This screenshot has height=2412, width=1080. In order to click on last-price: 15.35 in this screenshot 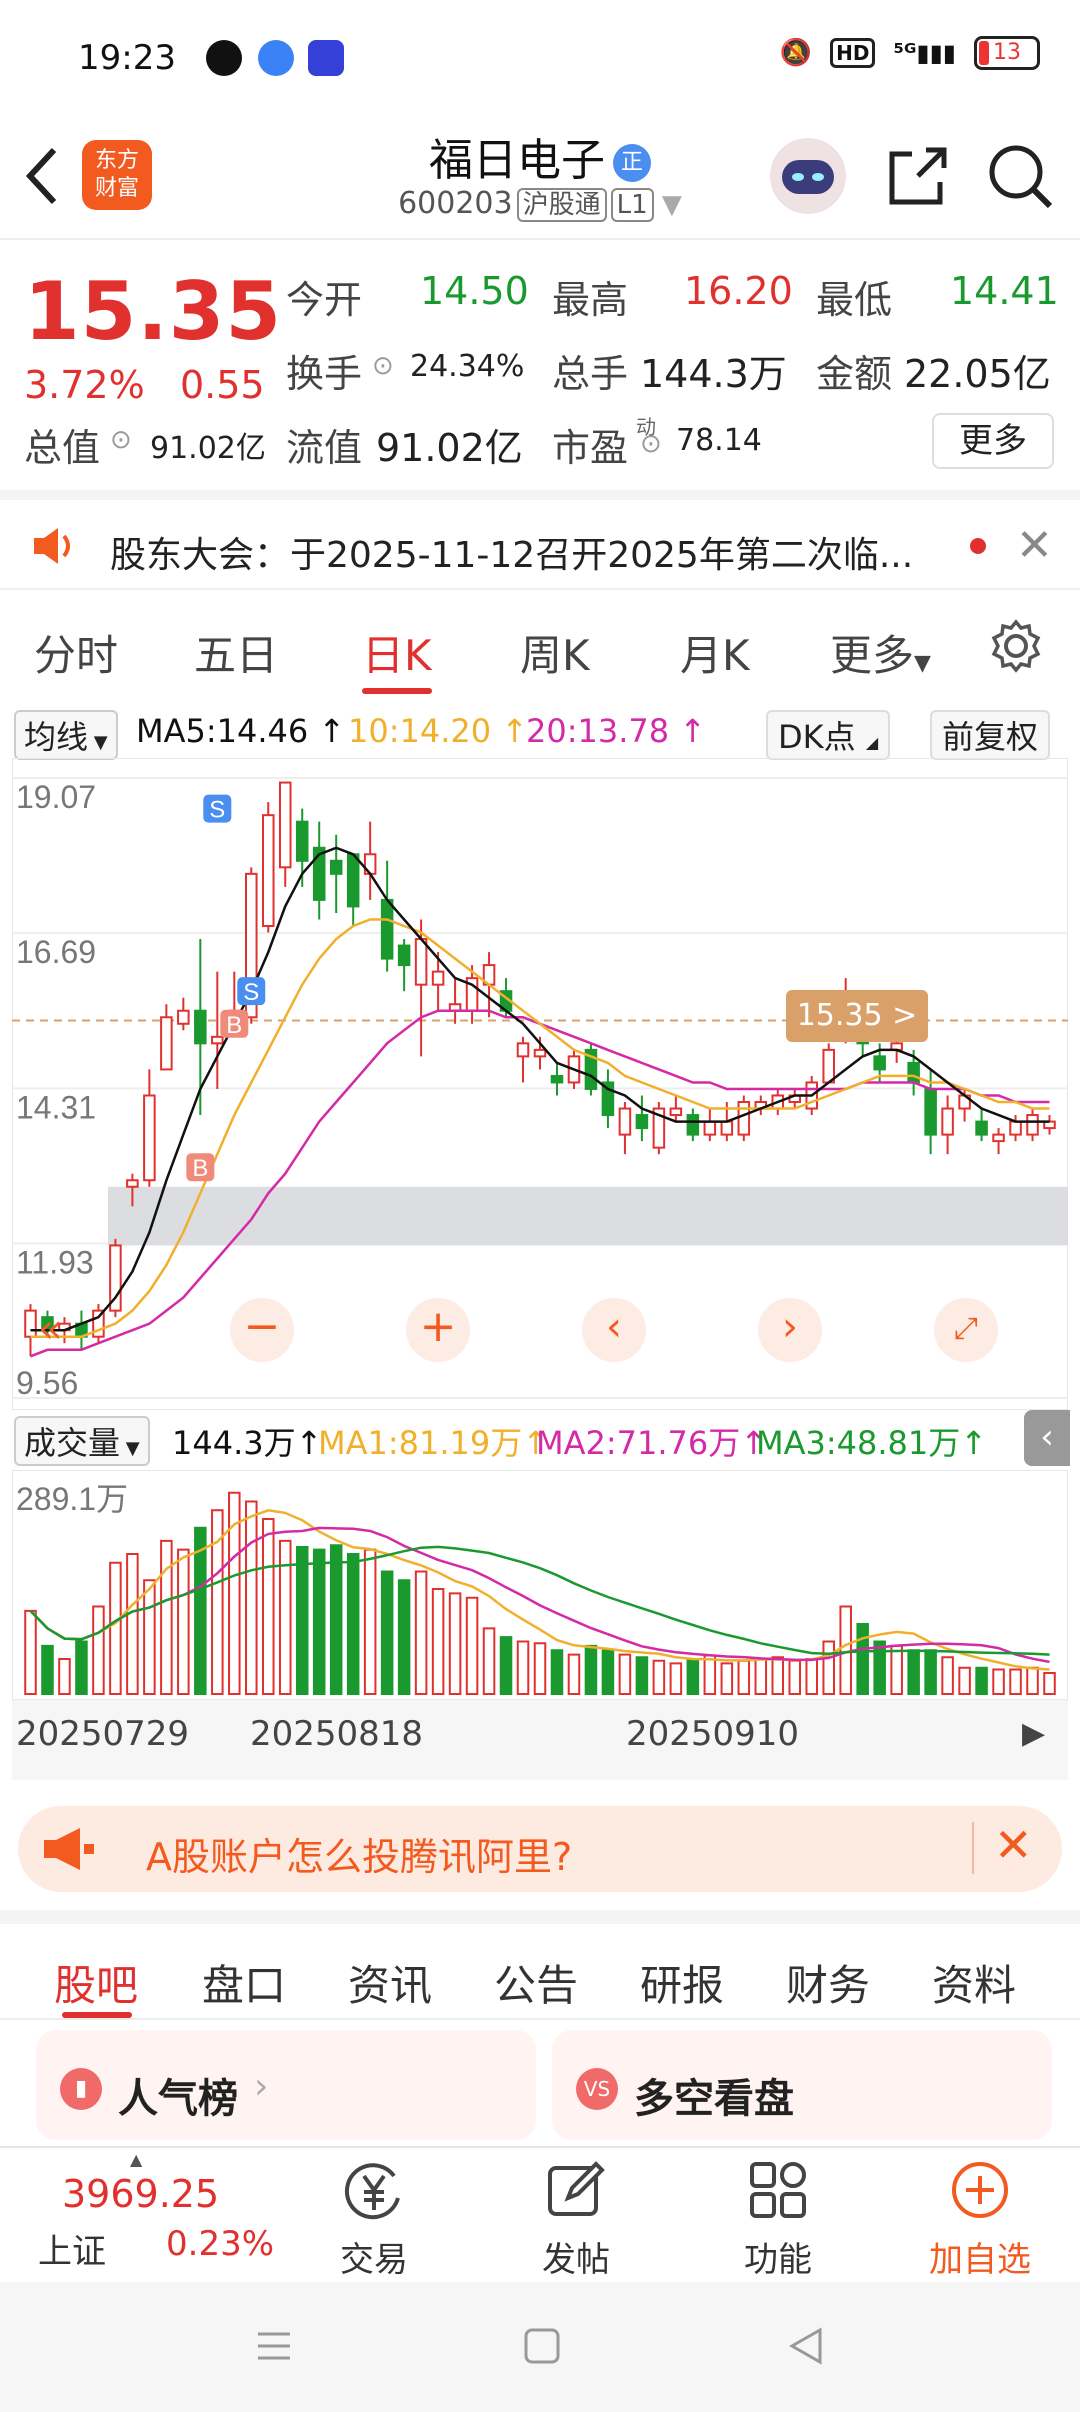, I will do `click(153, 311)`.